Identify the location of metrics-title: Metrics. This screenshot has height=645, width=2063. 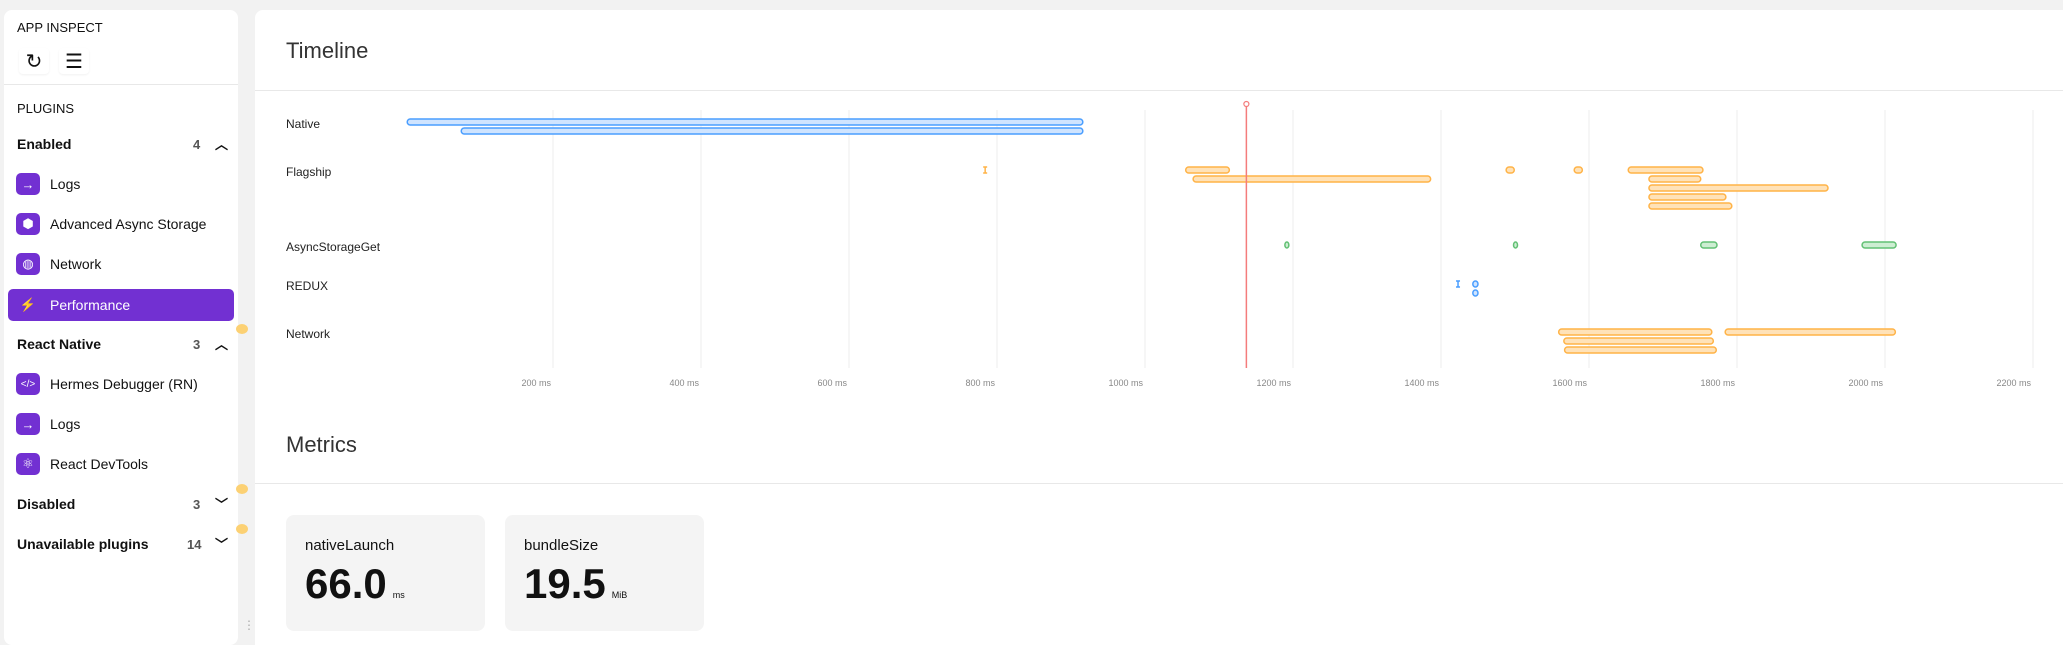
(321, 444).